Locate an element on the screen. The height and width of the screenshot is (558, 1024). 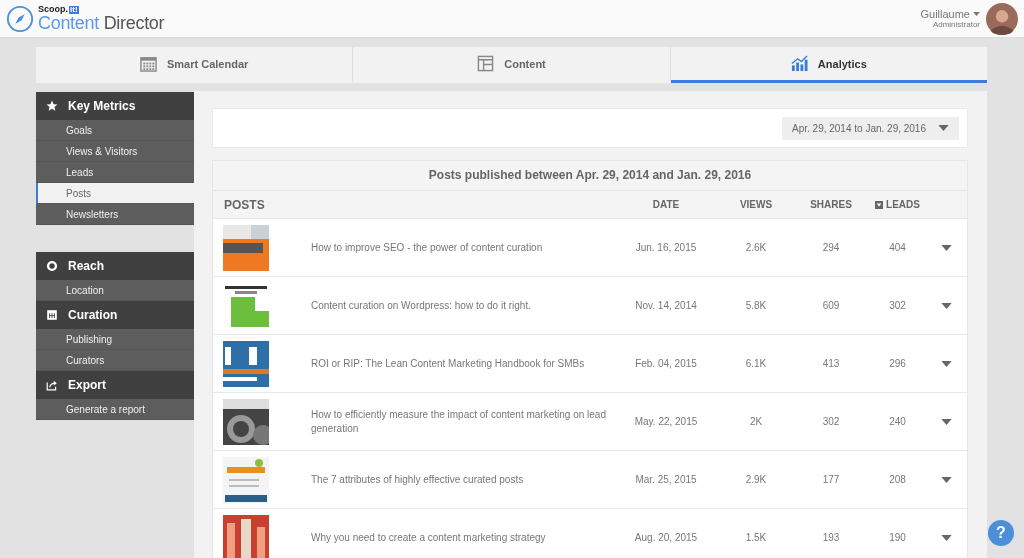
table-cell-text: 177 is located at coordinates (831, 479).